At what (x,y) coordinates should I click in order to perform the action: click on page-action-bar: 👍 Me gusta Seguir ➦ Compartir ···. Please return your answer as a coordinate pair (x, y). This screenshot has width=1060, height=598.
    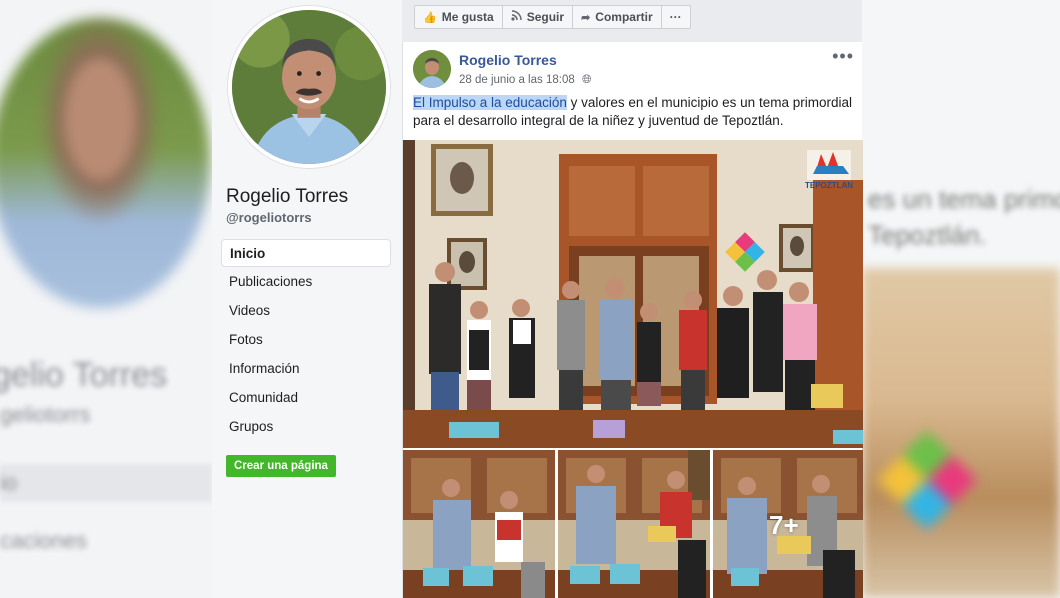
    Looking at the image, I should click on (632, 21).